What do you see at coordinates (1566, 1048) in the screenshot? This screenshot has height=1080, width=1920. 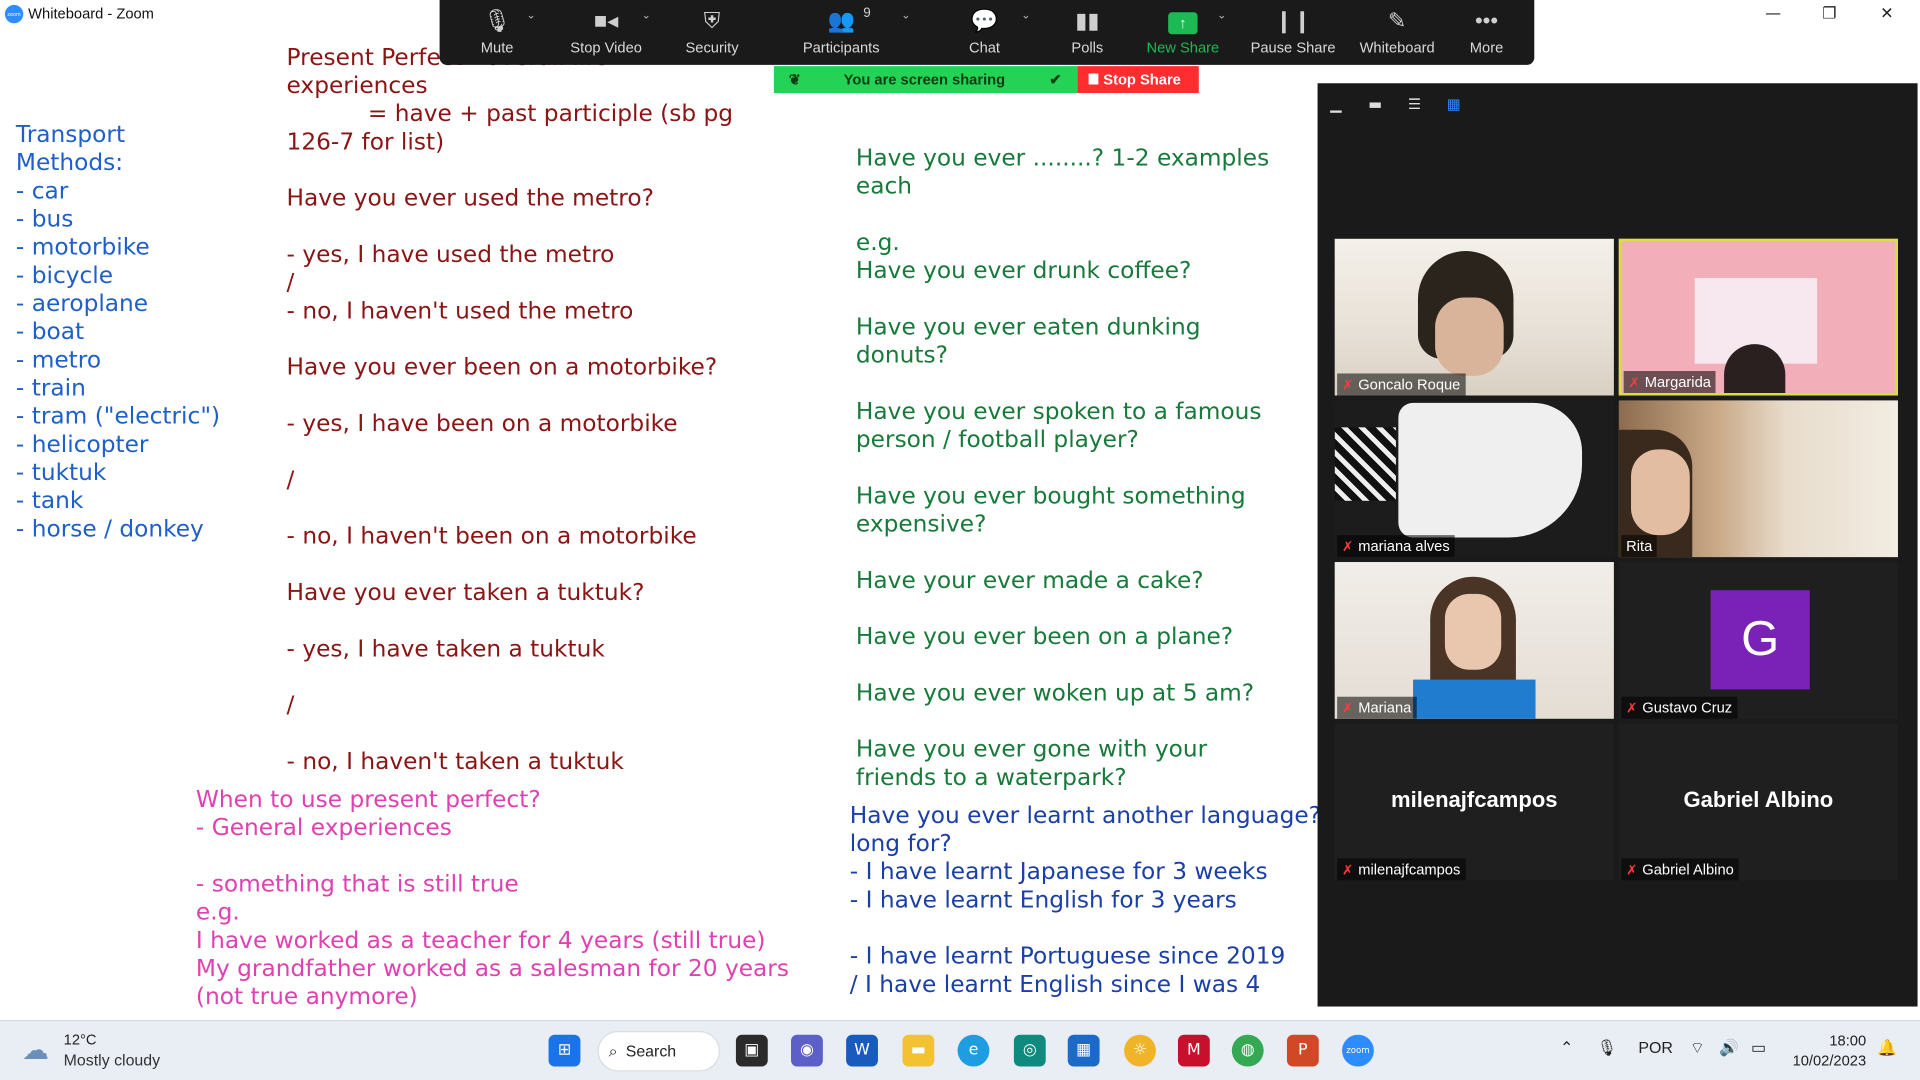 I see `show-hidden-icons-chevron-icon: ⌃` at bounding box center [1566, 1048].